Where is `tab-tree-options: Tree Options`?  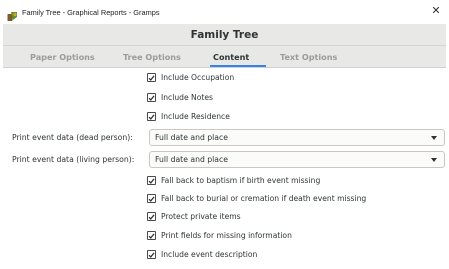 tab-tree-options: Tree Options is located at coordinates (152, 57).